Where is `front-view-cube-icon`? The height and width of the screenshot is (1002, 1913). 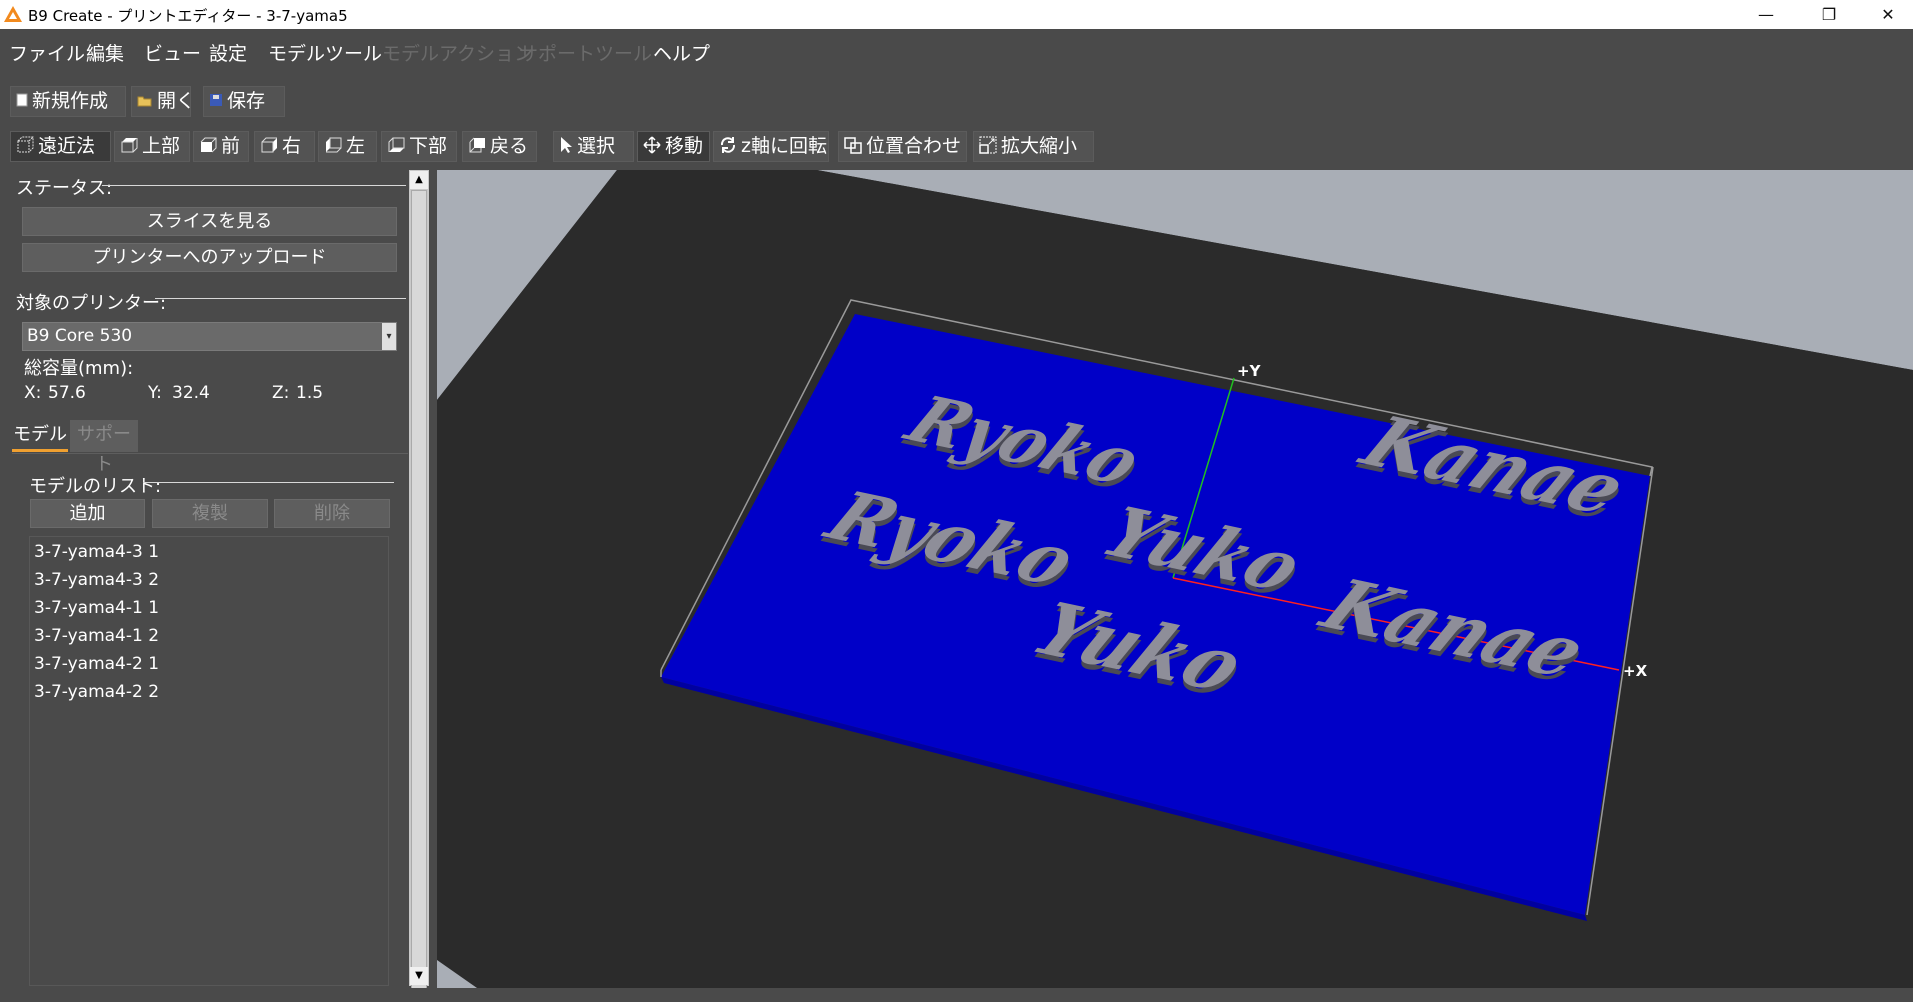
front-view-cube-icon is located at coordinates (208, 145).